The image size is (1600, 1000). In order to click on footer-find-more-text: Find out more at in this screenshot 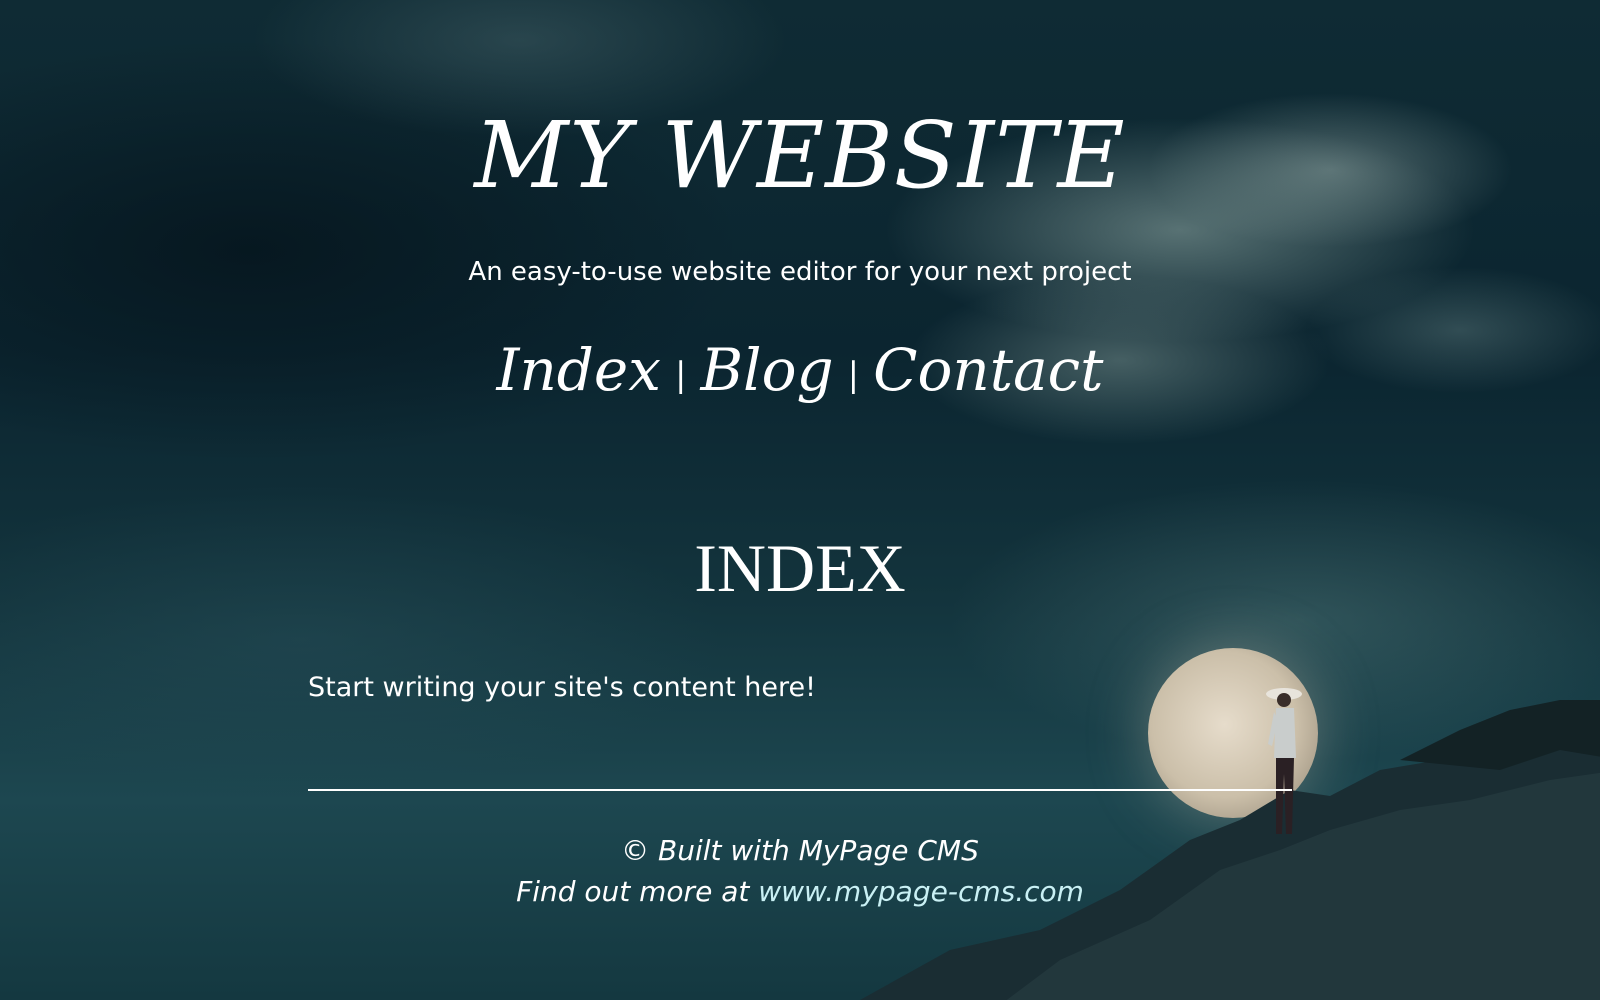, I will do `click(637, 891)`.